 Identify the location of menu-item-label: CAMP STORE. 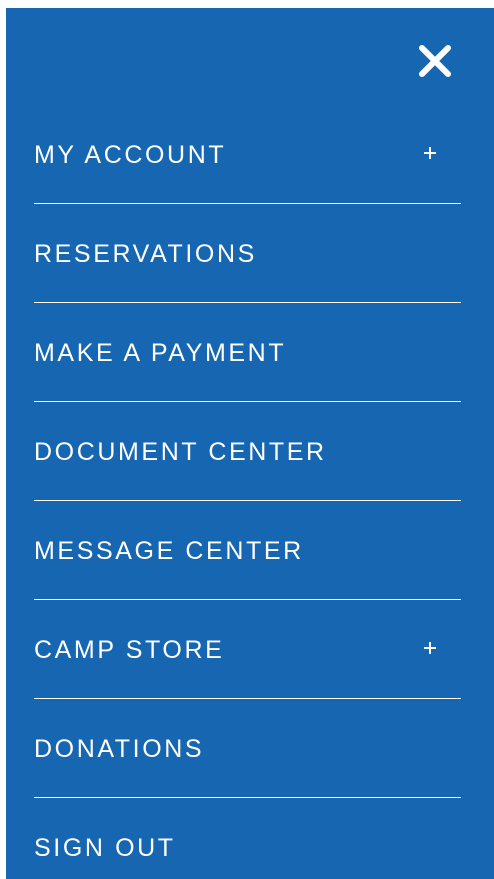
(129, 650).